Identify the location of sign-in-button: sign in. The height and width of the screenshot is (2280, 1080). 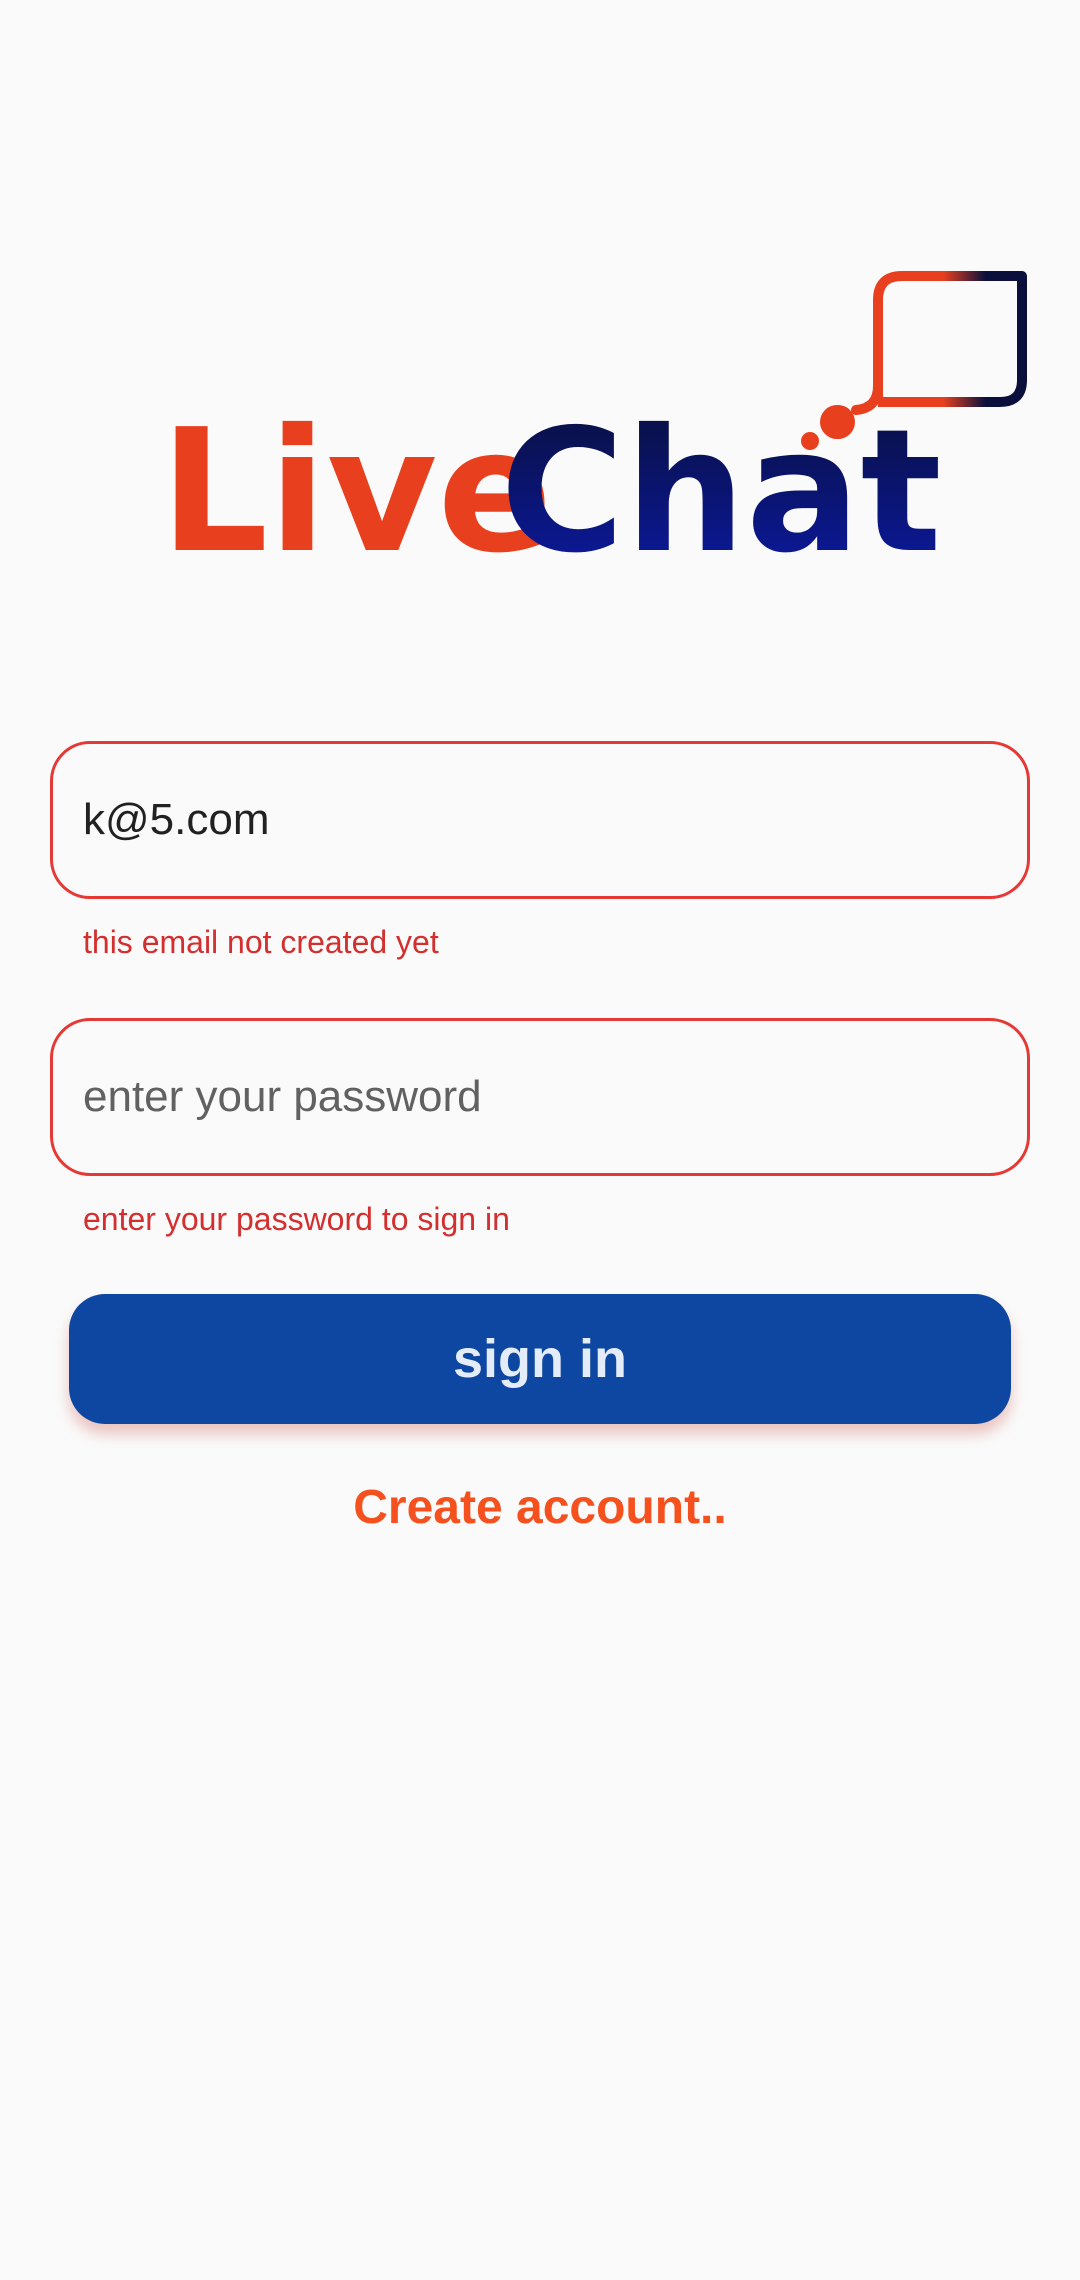
(540, 1359).